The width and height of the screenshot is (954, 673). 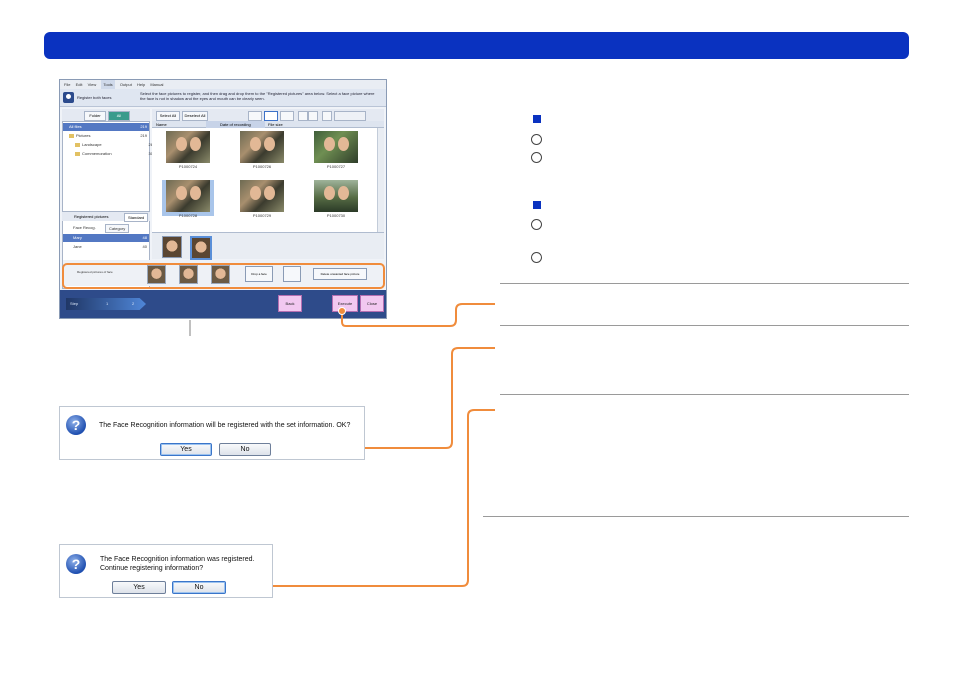 What do you see at coordinates (342, 311) in the screenshot?
I see `callout-dot` at bounding box center [342, 311].